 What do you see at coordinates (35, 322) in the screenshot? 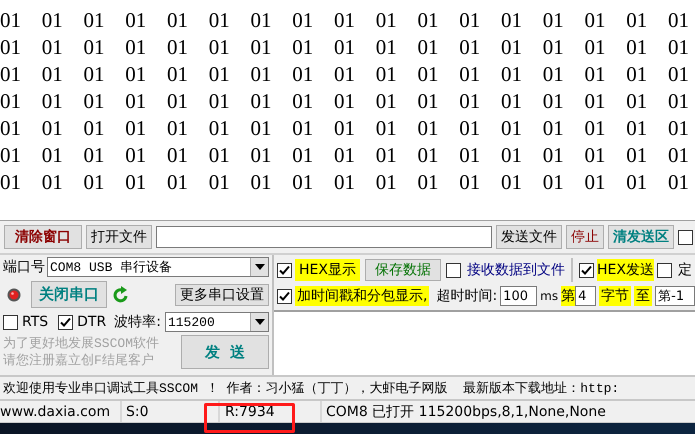
I see `checkbox-label: RTS` at bounding box center [35, 322].